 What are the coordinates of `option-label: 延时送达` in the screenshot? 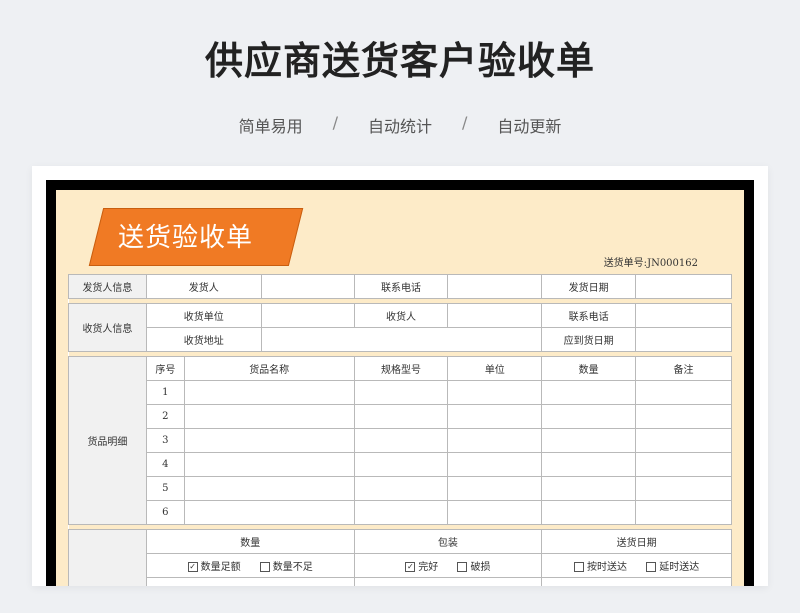 It's located at (679, 567).